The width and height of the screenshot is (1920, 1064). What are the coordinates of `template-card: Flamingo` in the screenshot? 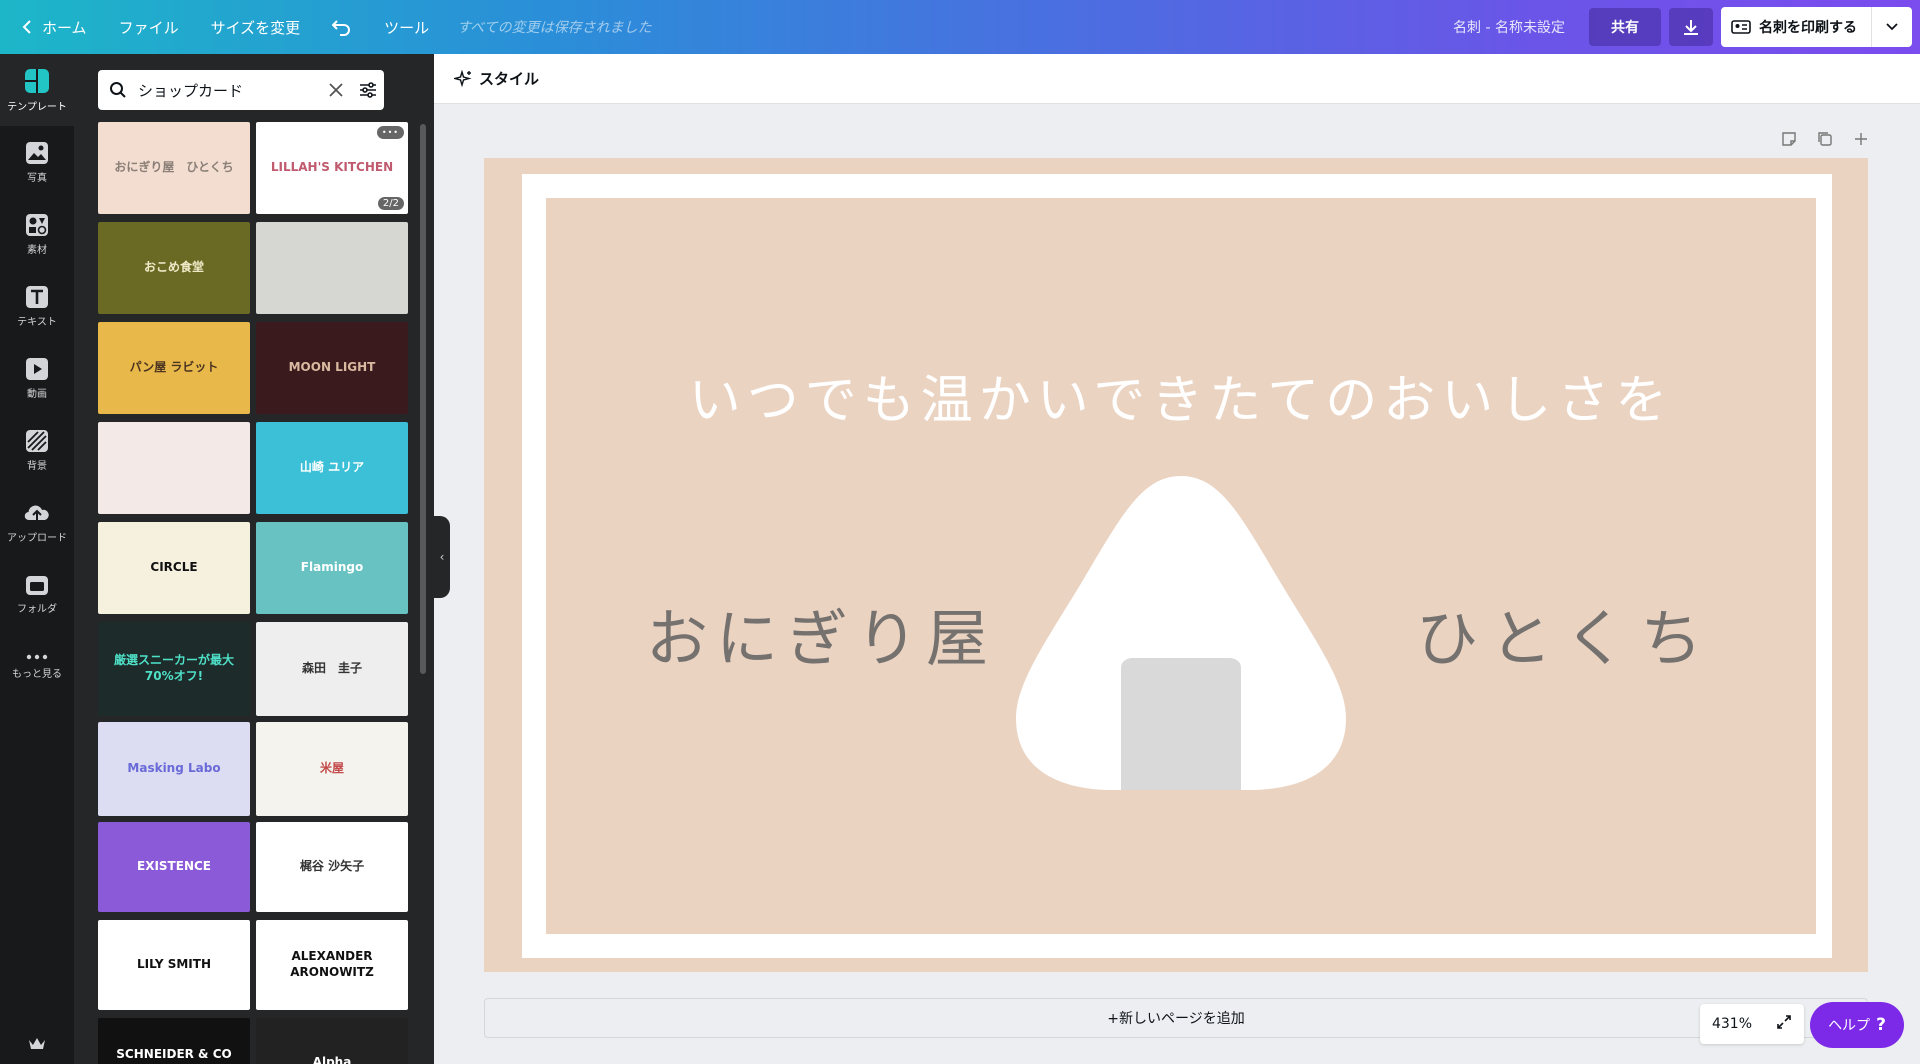 It's located at (332, 568).